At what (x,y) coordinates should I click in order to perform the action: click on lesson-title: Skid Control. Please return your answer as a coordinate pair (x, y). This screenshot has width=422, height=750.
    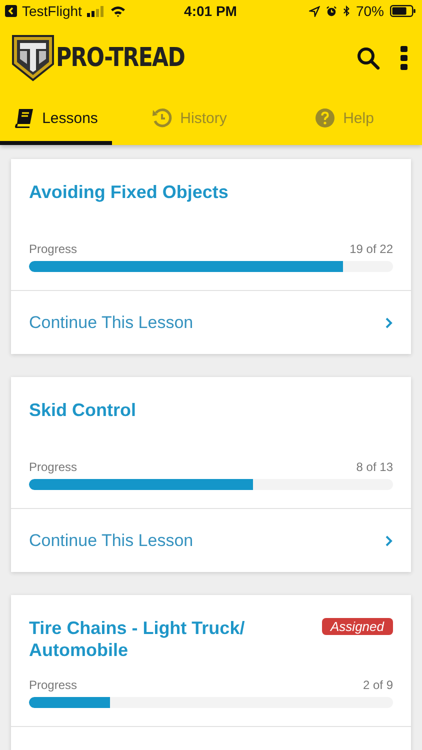
    Looking at the image, I should click on (82, 410).